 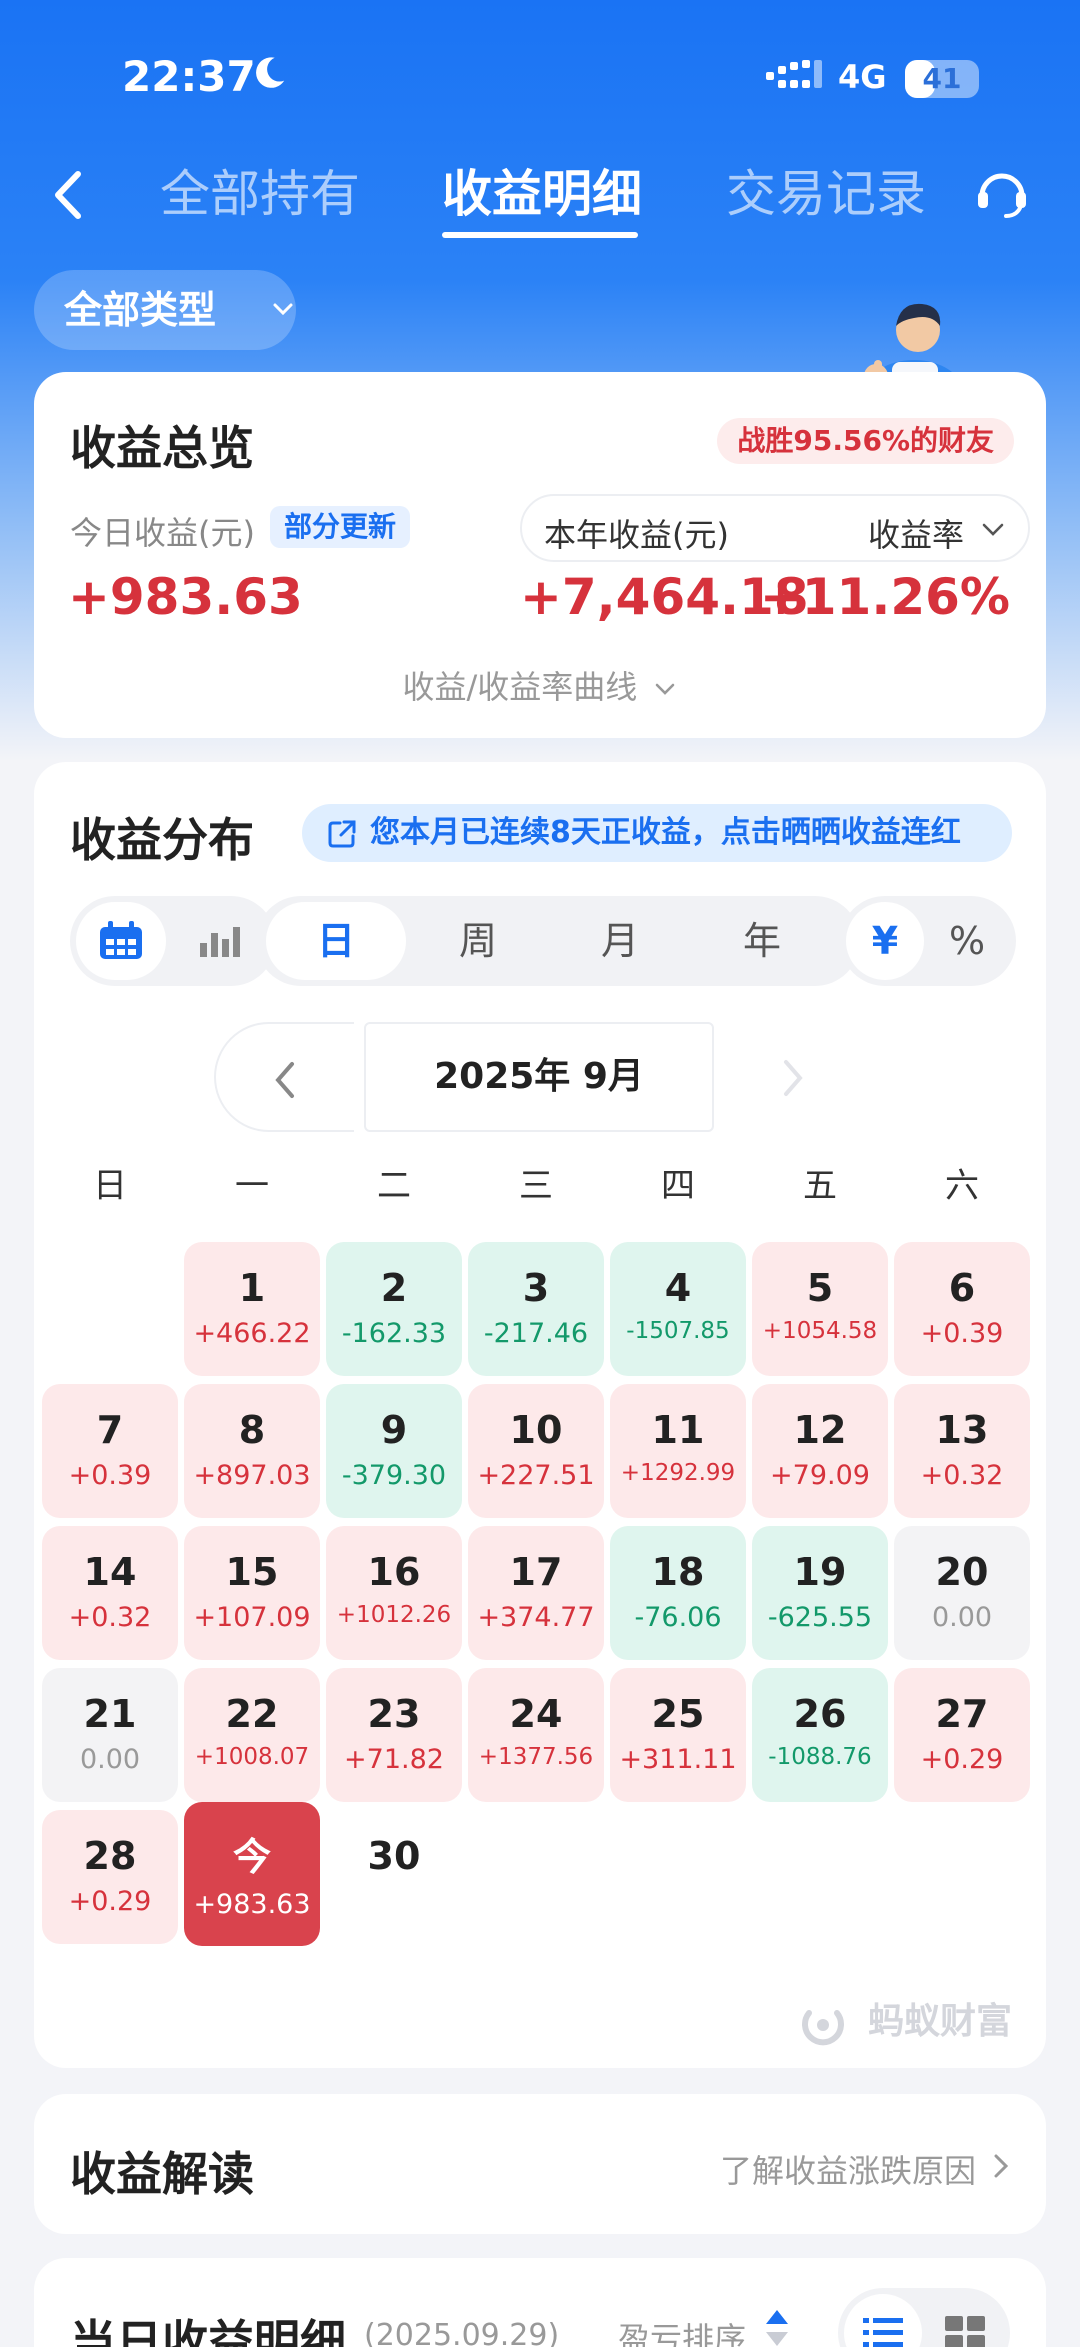 I want to click on sort-icon, so click(x=777, y=2327).